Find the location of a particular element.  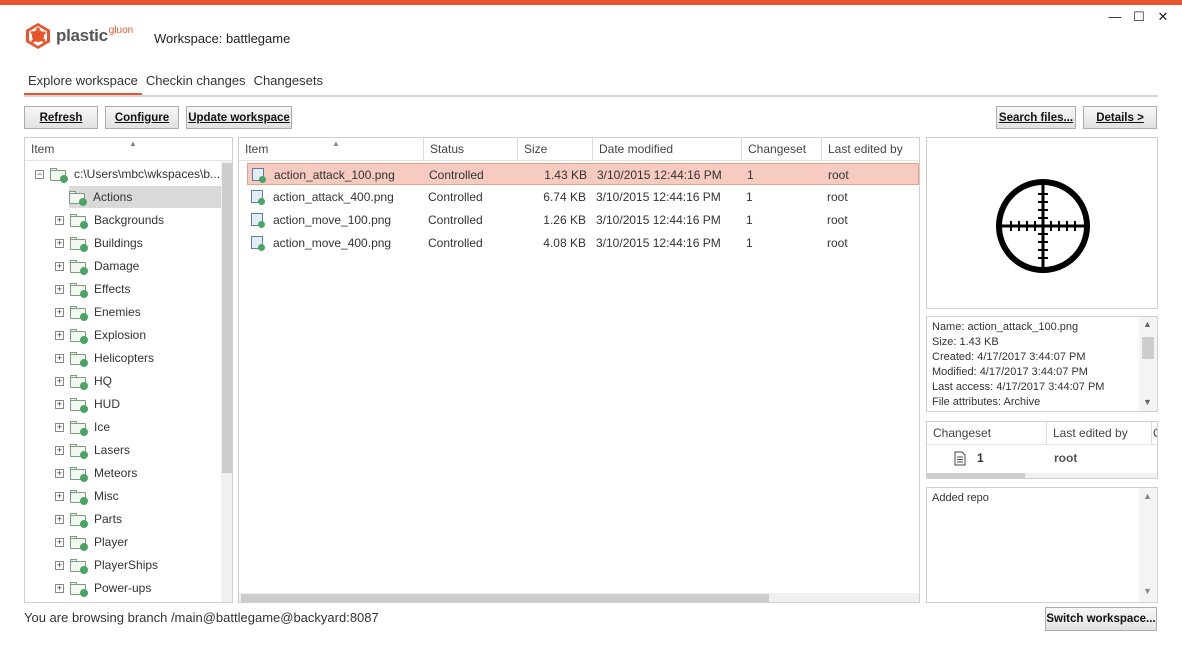

tree-item: + Enemies is located at coordinates (98, 312).